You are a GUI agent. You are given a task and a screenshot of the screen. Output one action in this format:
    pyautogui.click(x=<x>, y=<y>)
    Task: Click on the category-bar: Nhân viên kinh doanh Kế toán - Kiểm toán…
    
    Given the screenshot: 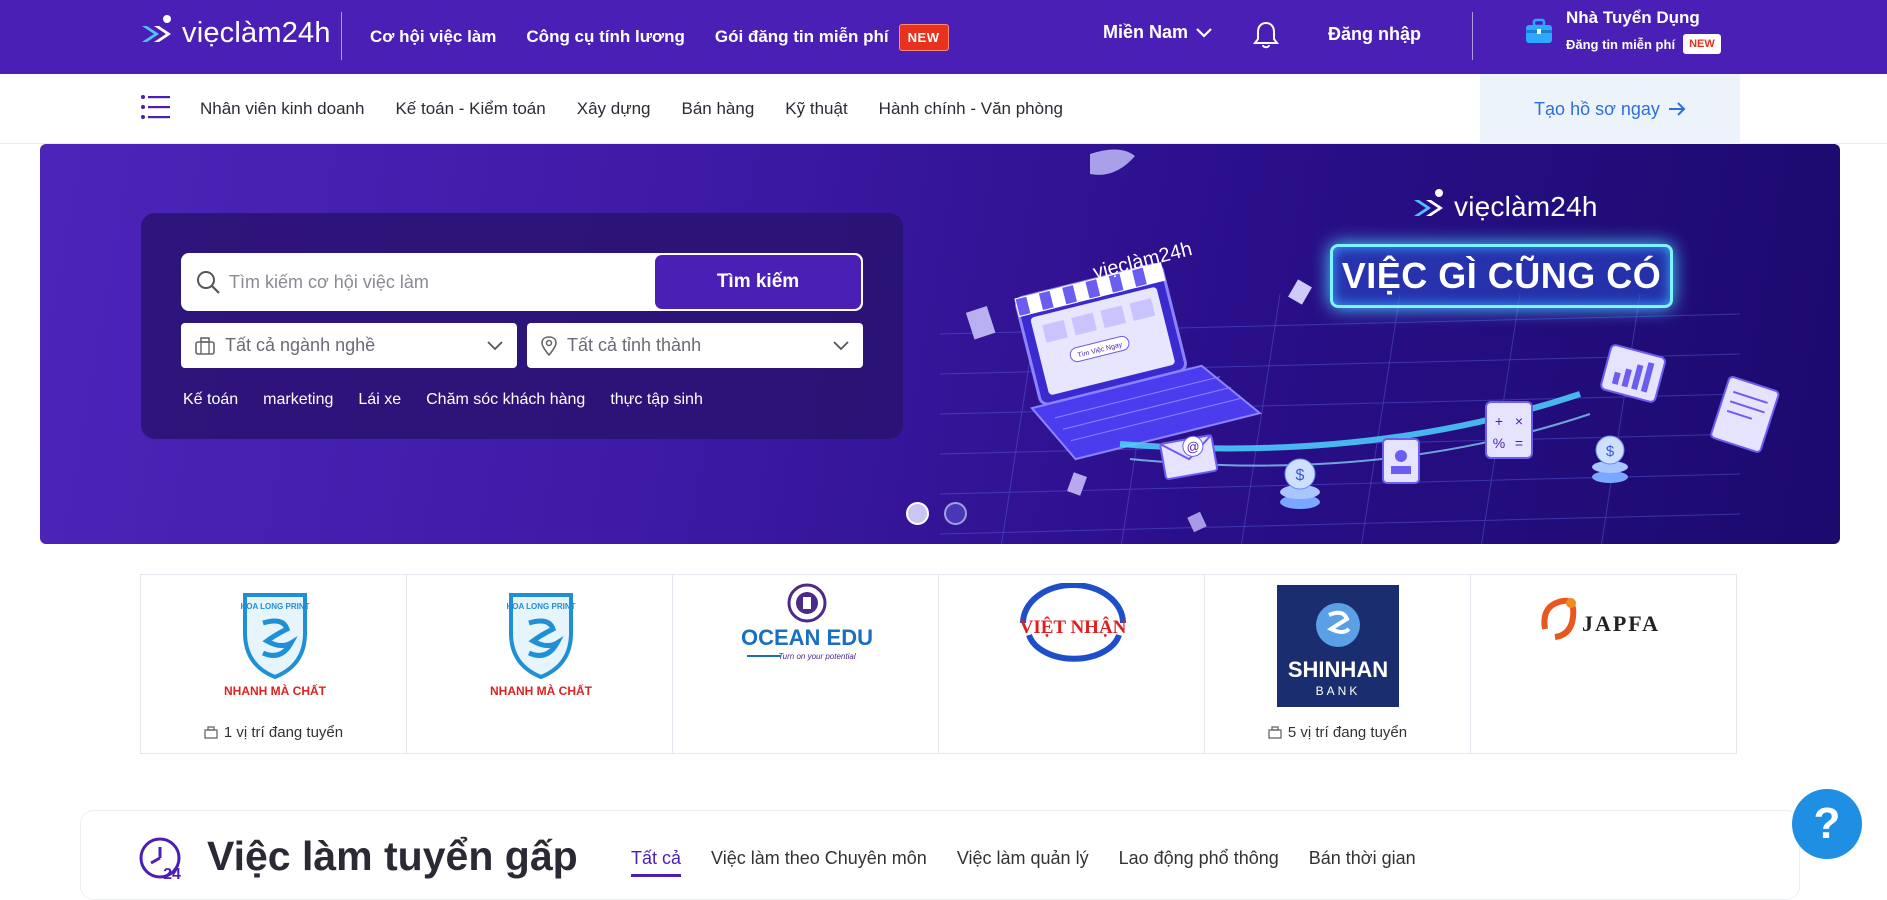 What is the action you would take?
    pyautogui.click(x=943, y=109)
    